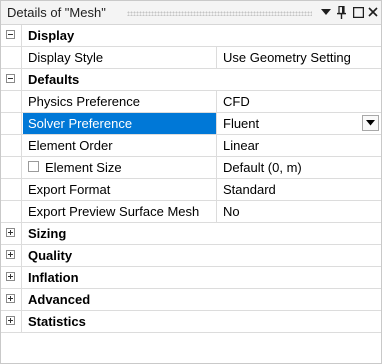 This screenshot has width=382, height=364. I want to click on property-value: Linear, so click(299, 145).